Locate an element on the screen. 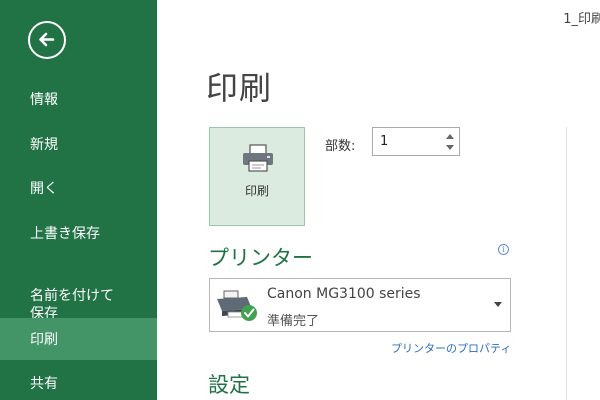 The width and height of the screenshot is (600, 400). printer-dropdown: Canon MG3100 series 準備完了 is located at coordinates (360, 305).